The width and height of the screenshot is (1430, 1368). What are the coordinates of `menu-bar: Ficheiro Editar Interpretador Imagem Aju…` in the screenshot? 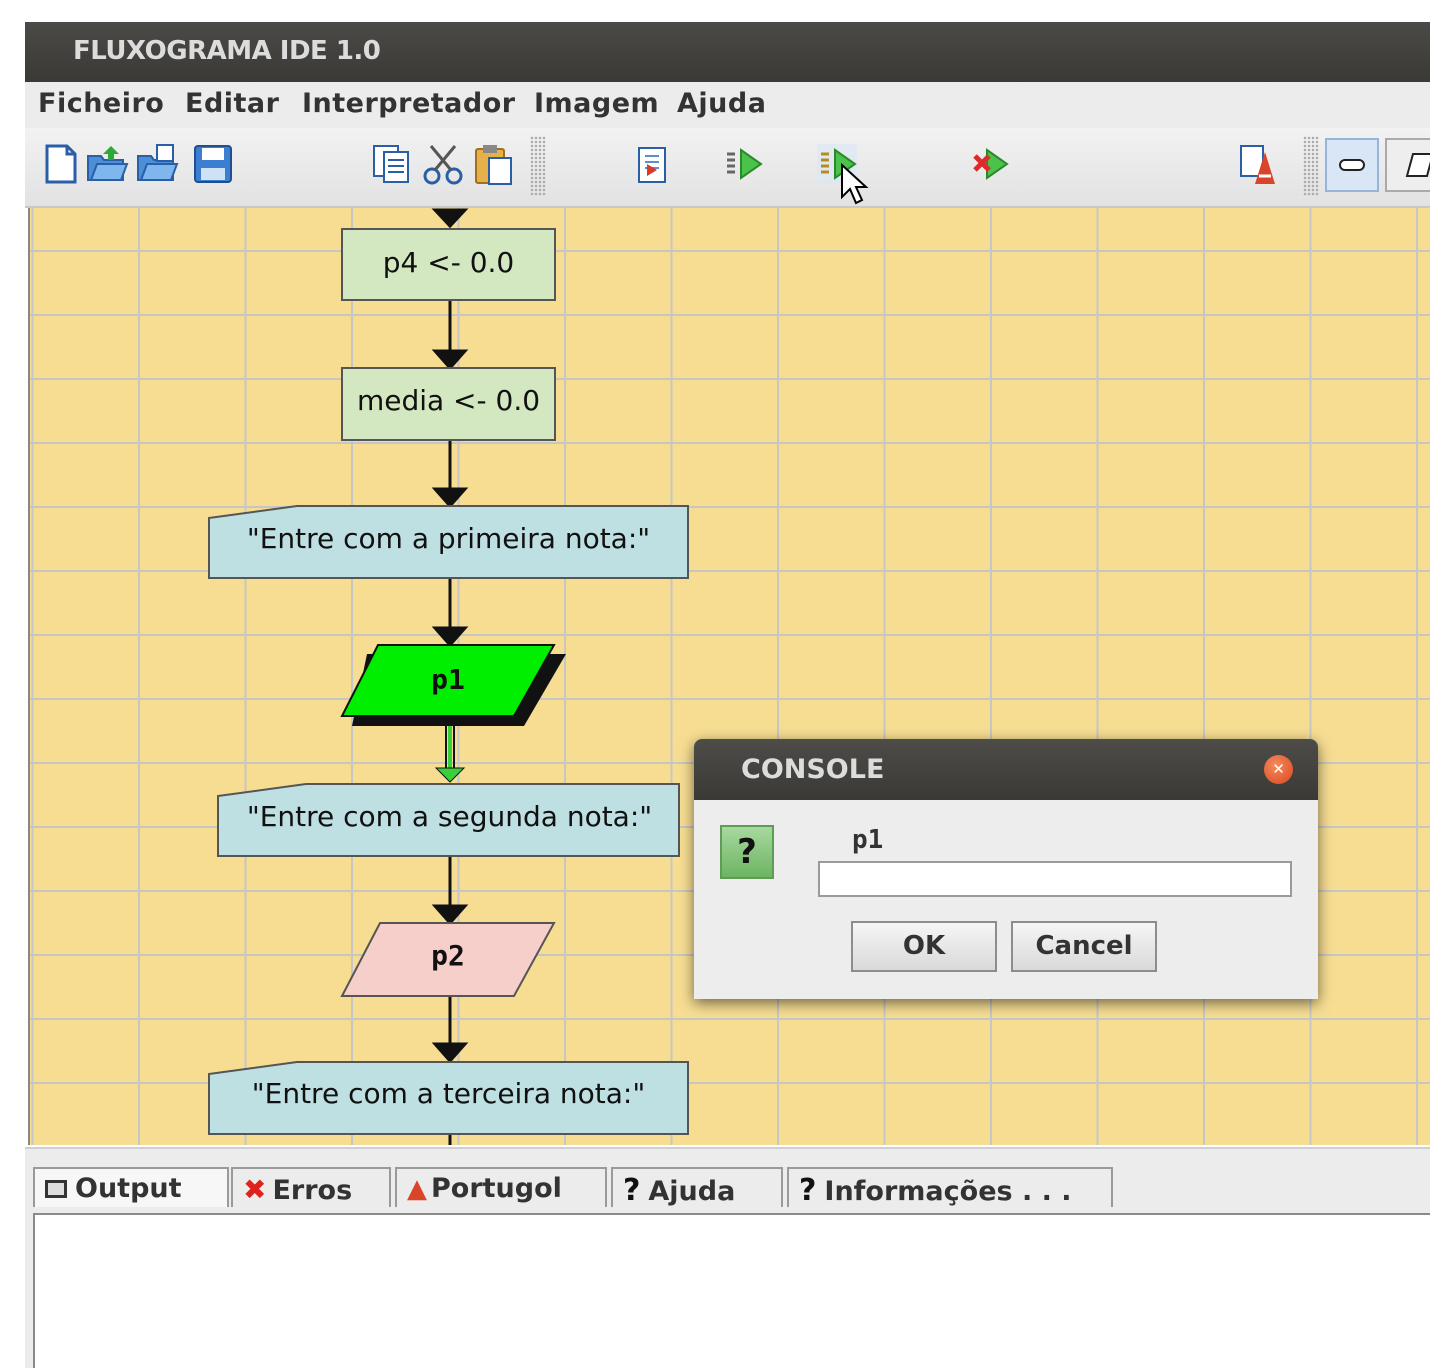 It's located at (727, 105).